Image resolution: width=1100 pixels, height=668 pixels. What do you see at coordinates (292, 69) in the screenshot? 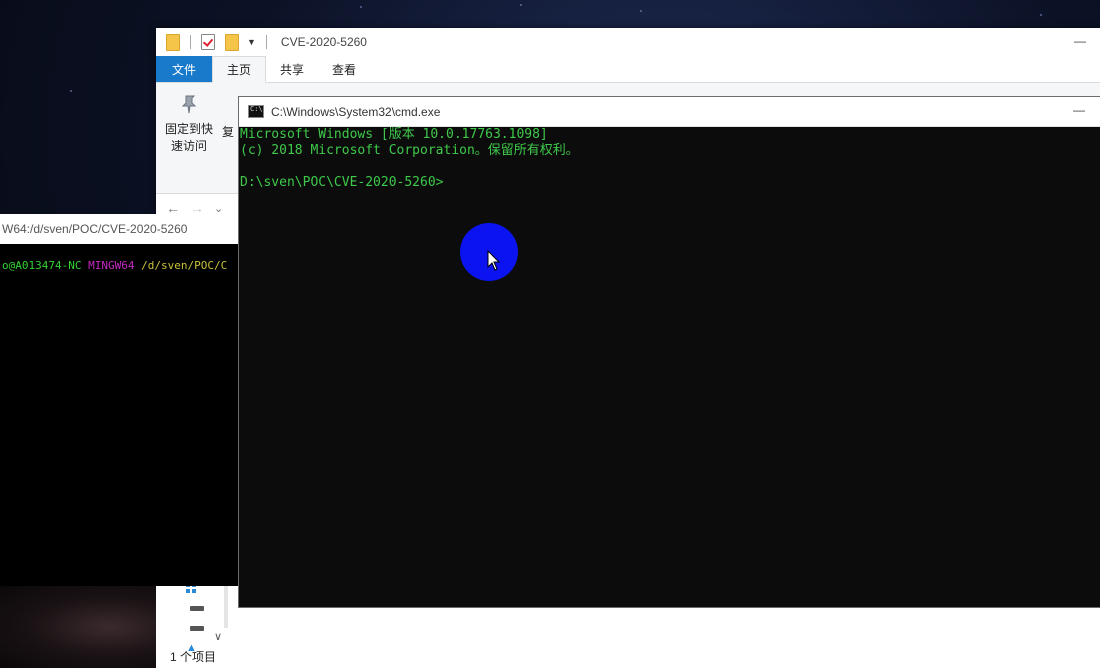
I see `tab-share: 共享` at bounding box center [292, 69].